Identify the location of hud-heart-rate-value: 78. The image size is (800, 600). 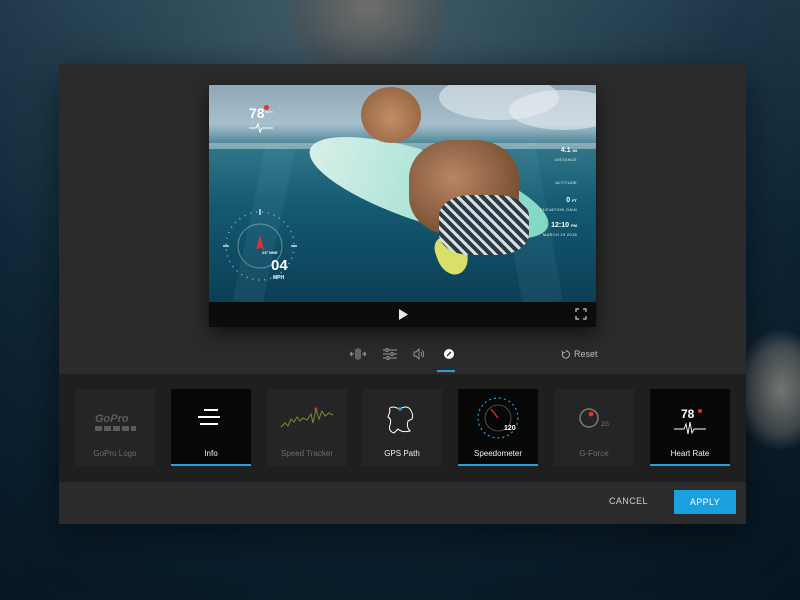
(257, 113).